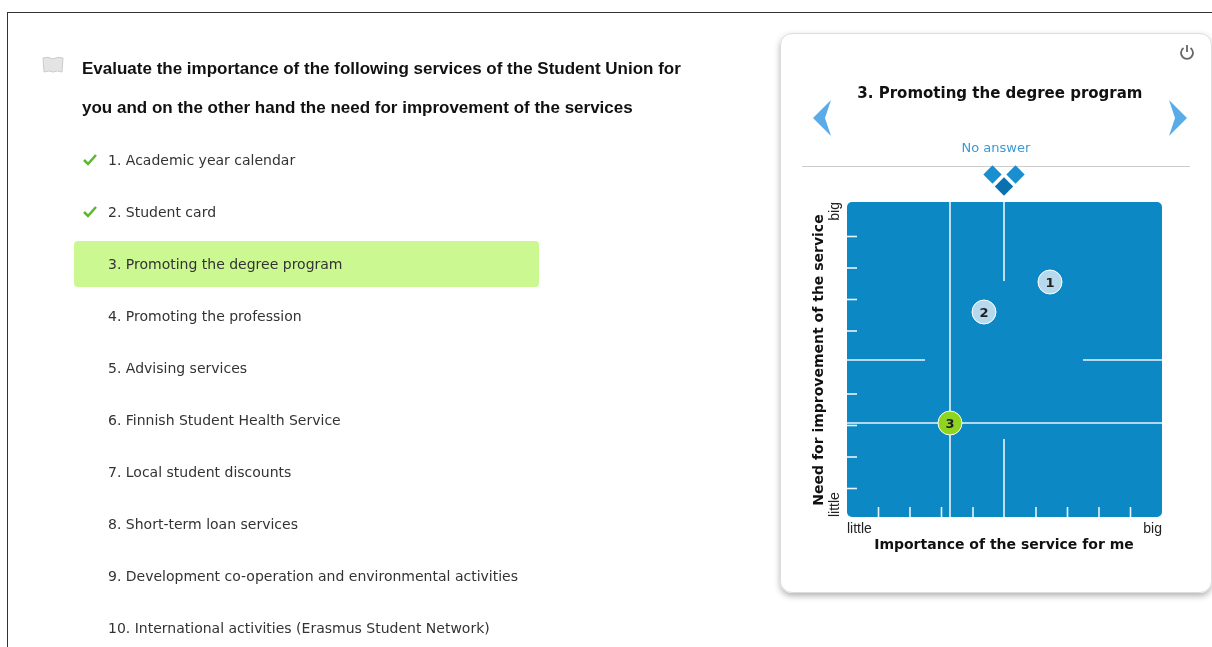  What do you see at coordinates (53, 64) in the screenshot?
I see `book-icon` at bounding box center [53, 64].